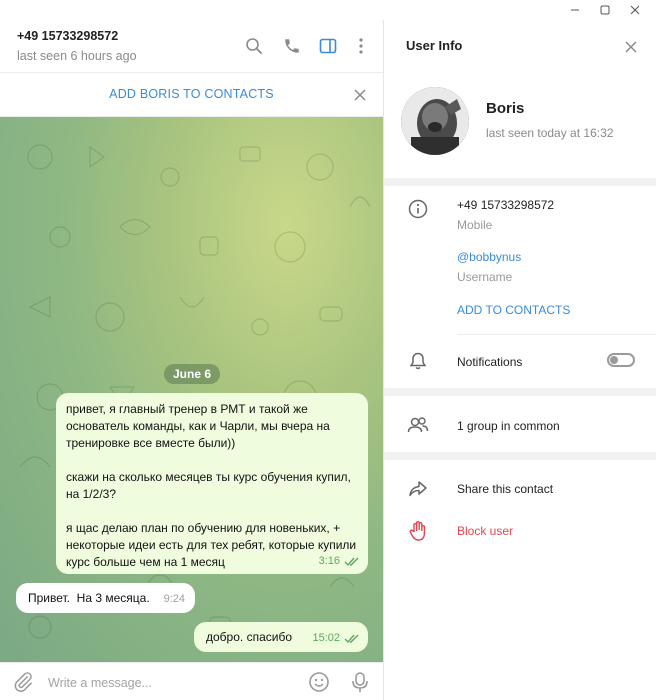 The width and height of the screenshot is (656, 700). I want to click on username-link: @bobbynus, so click(489, 257).